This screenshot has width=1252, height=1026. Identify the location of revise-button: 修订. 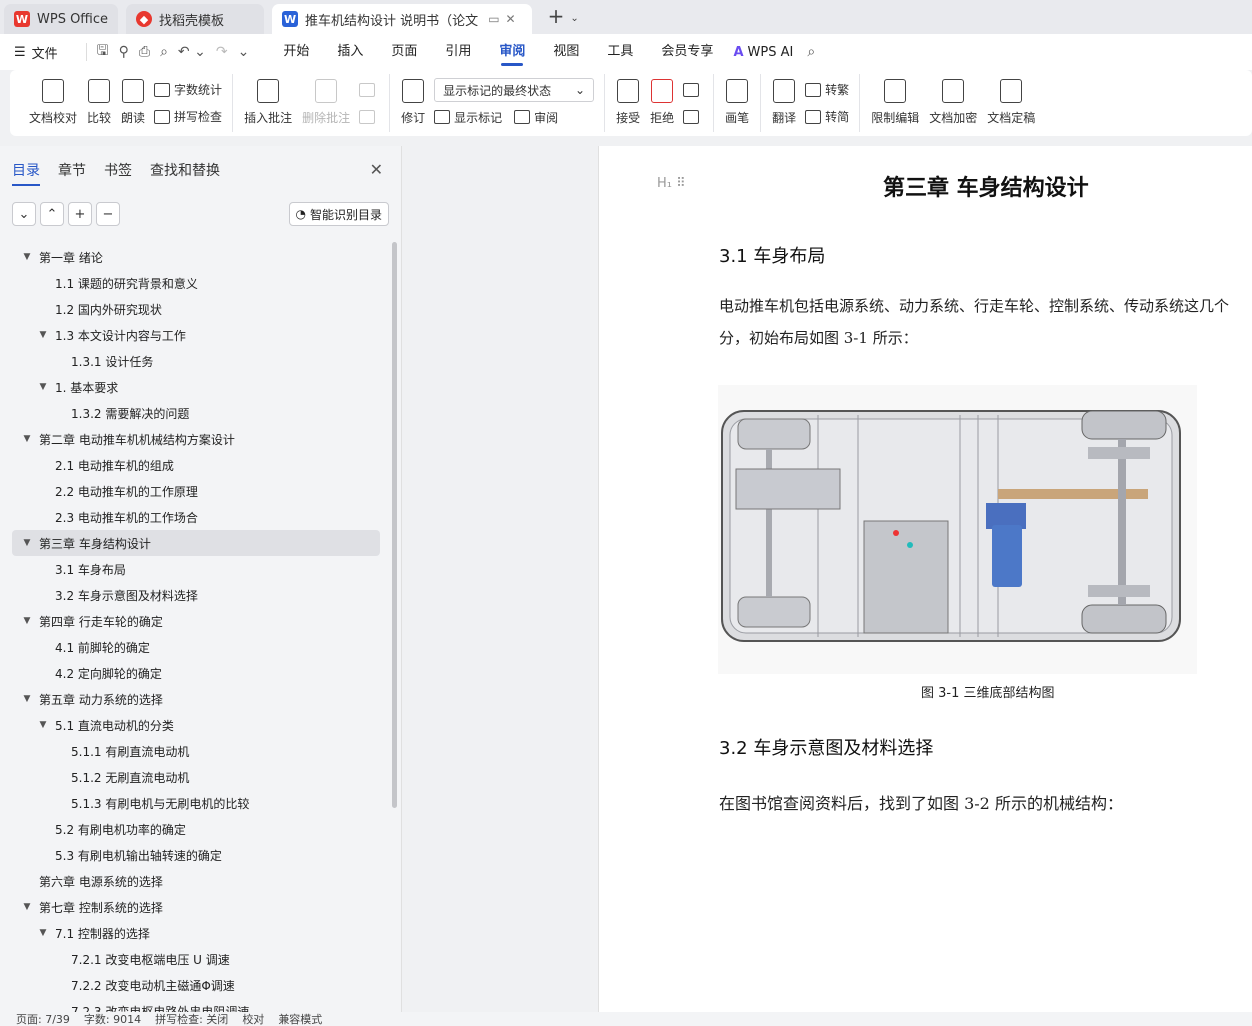
(413, 103).